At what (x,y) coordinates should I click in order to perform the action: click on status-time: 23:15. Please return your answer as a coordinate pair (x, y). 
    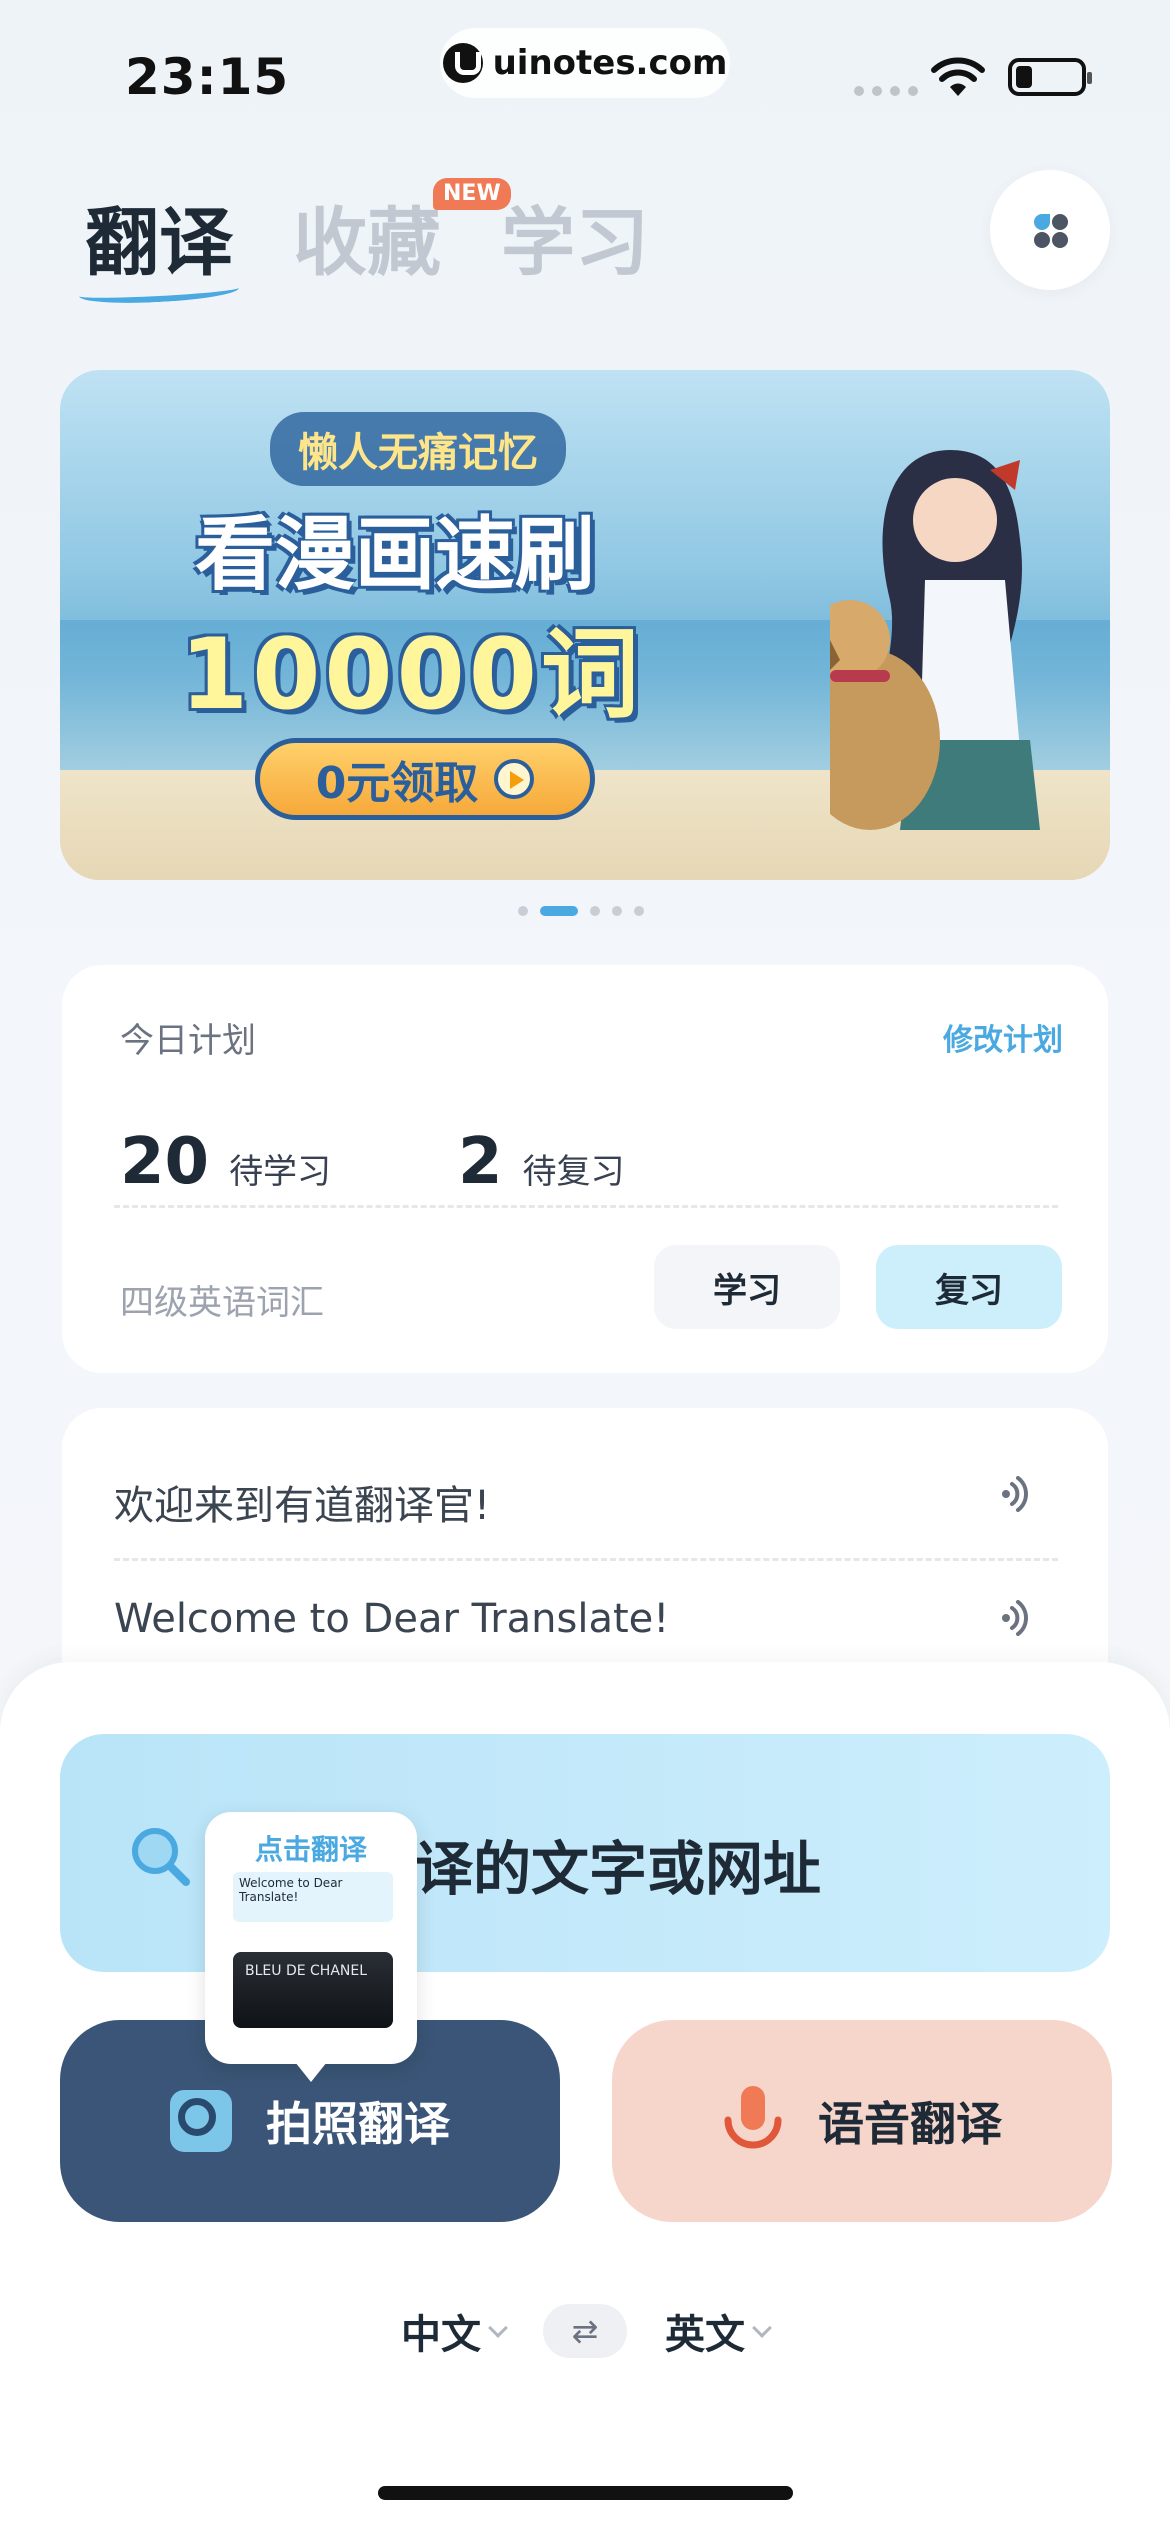
    Looking at the image, I should click on (207, 77).